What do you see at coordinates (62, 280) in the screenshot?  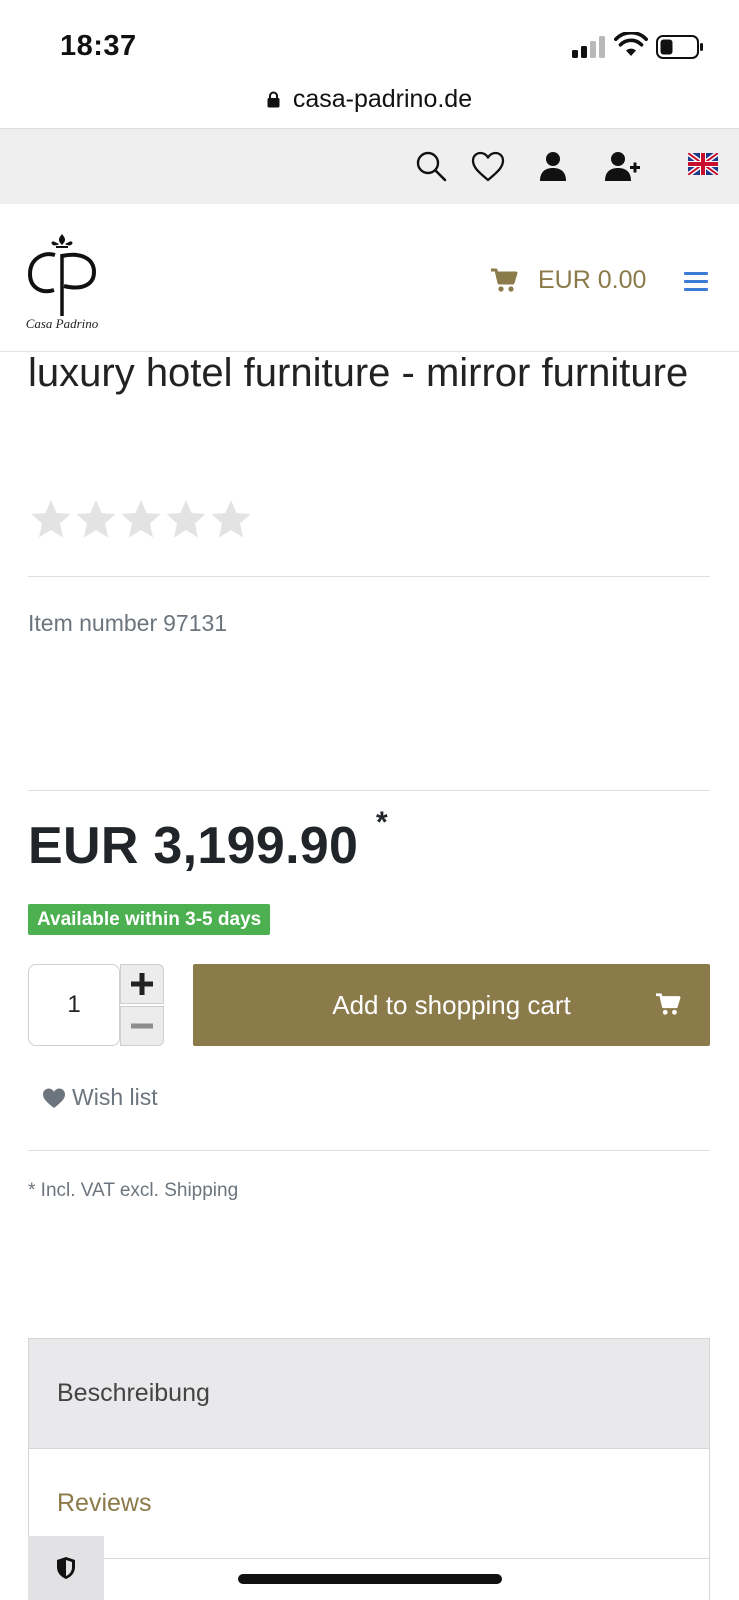 I see `casa-padrino-logo: Casa Padrino` at bounding box center [62, 280].